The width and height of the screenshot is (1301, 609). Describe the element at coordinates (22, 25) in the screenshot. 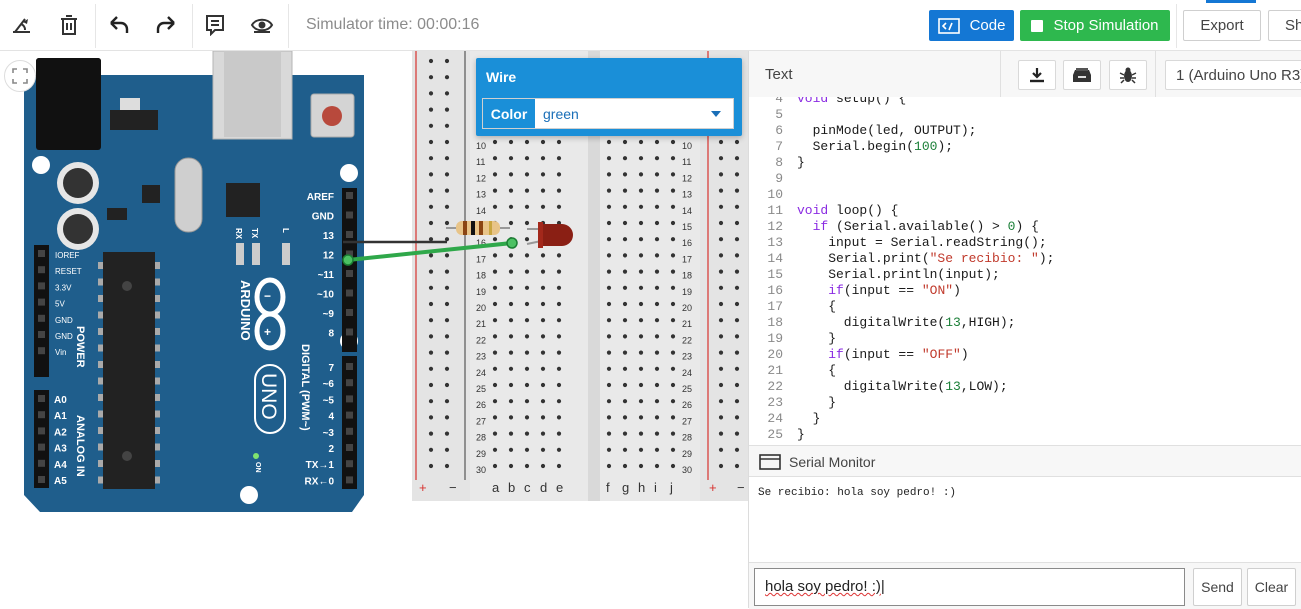

I see `rotate-button` at that location.